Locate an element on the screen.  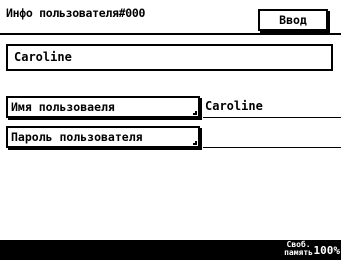
free-memory-label: Своб. память is located at coordinates (298, 249).